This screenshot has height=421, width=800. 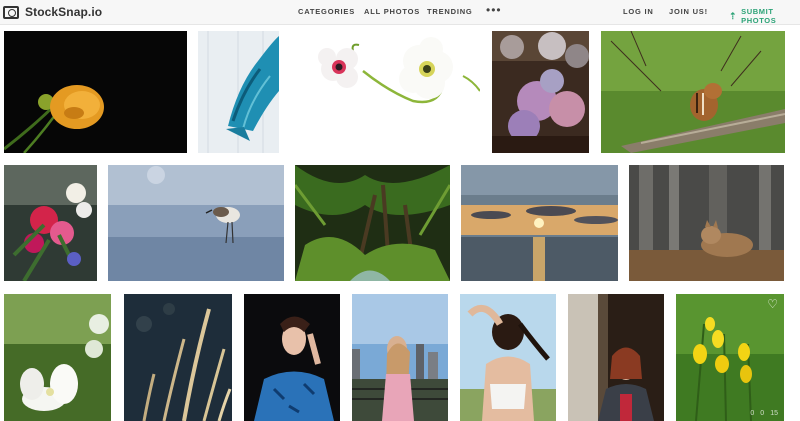 I want to click on photo-woman-hair, so click(x=508, y=357).